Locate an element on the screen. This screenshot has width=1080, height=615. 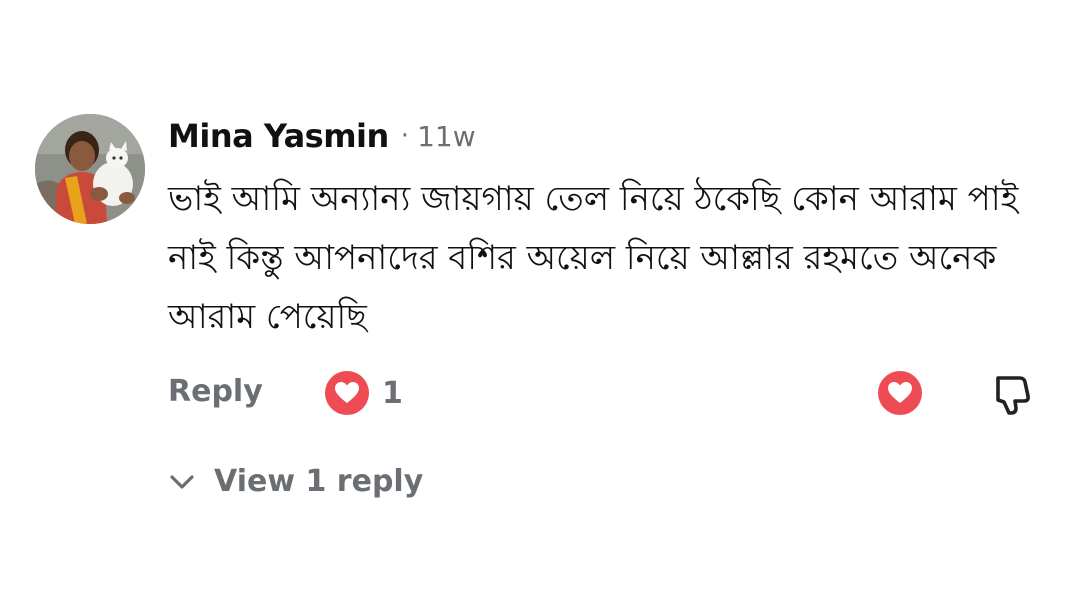
comment-age: 11w is located at coordinates (446, 136).